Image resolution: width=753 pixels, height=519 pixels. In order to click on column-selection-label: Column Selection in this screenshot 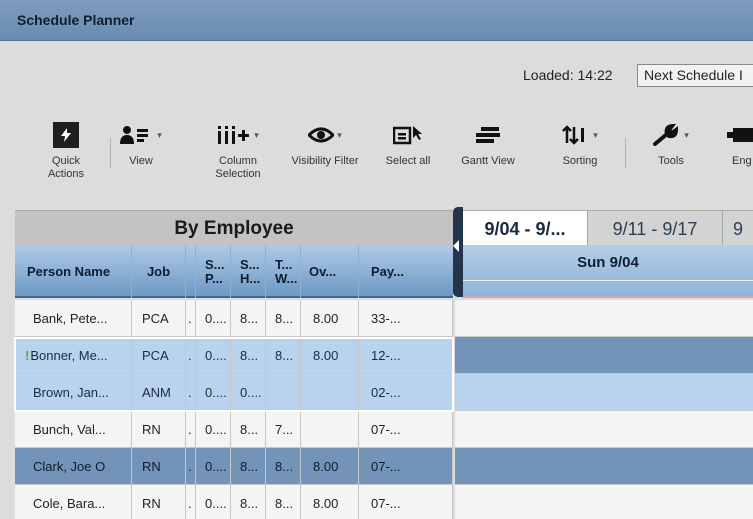, I will do `click(238, 167)`.